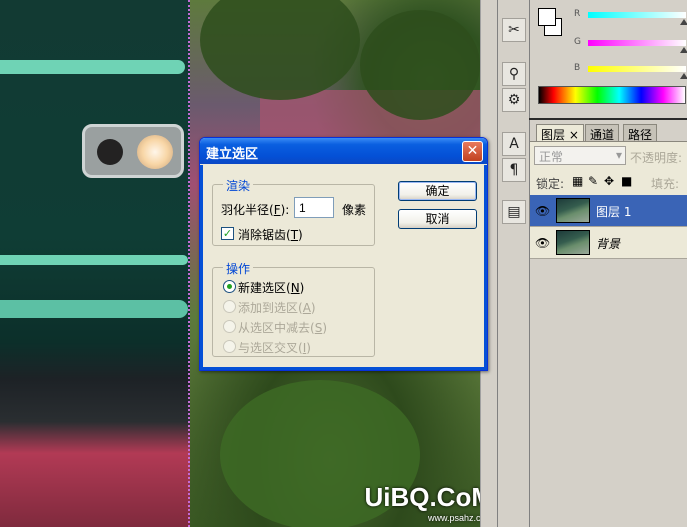 This screenshot has width=687, height=527. Describe the element at coordinates (264, 235) in the screenshot. I see `antialias-label-text: 消除锯齿(` at that location.